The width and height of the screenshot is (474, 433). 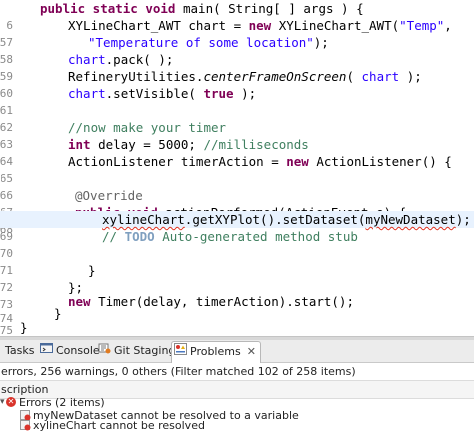 I want to click on code-line: 67 @Override, so click(x=237, y=203).